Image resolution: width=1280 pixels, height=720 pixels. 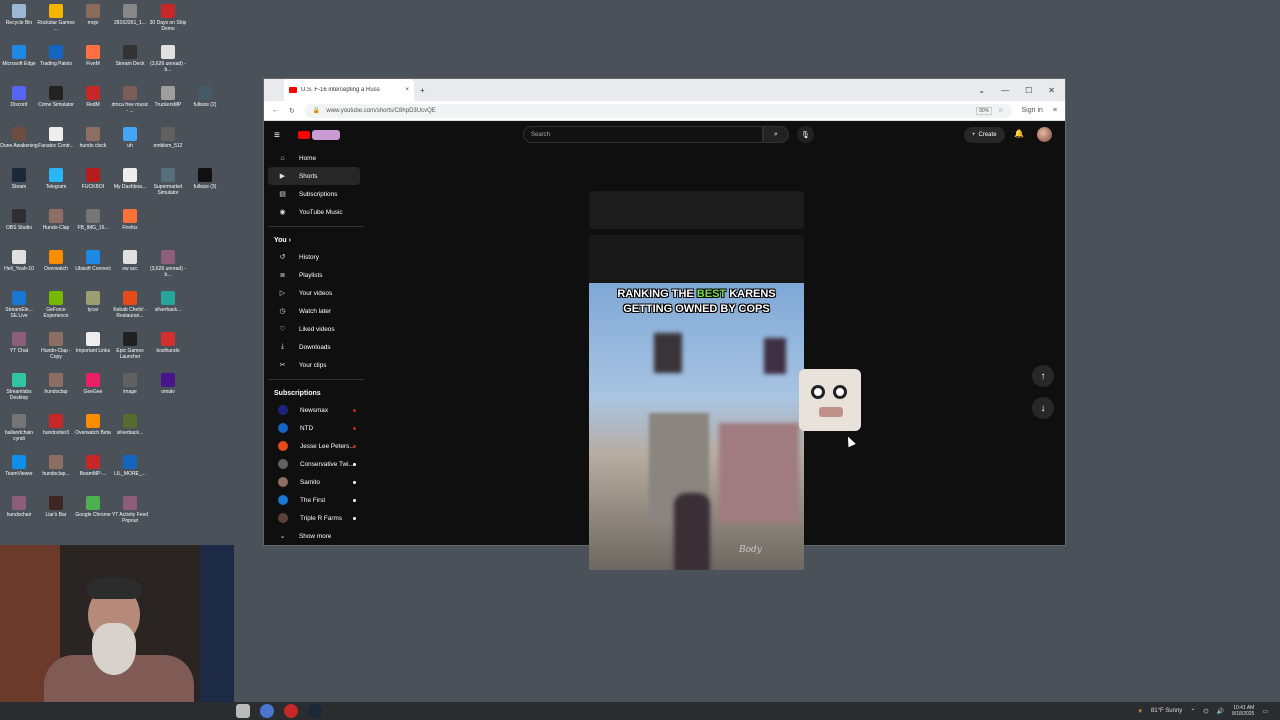 I want to click on desktop-icon: Ubisoft Connect, so click(x=93, y=261).